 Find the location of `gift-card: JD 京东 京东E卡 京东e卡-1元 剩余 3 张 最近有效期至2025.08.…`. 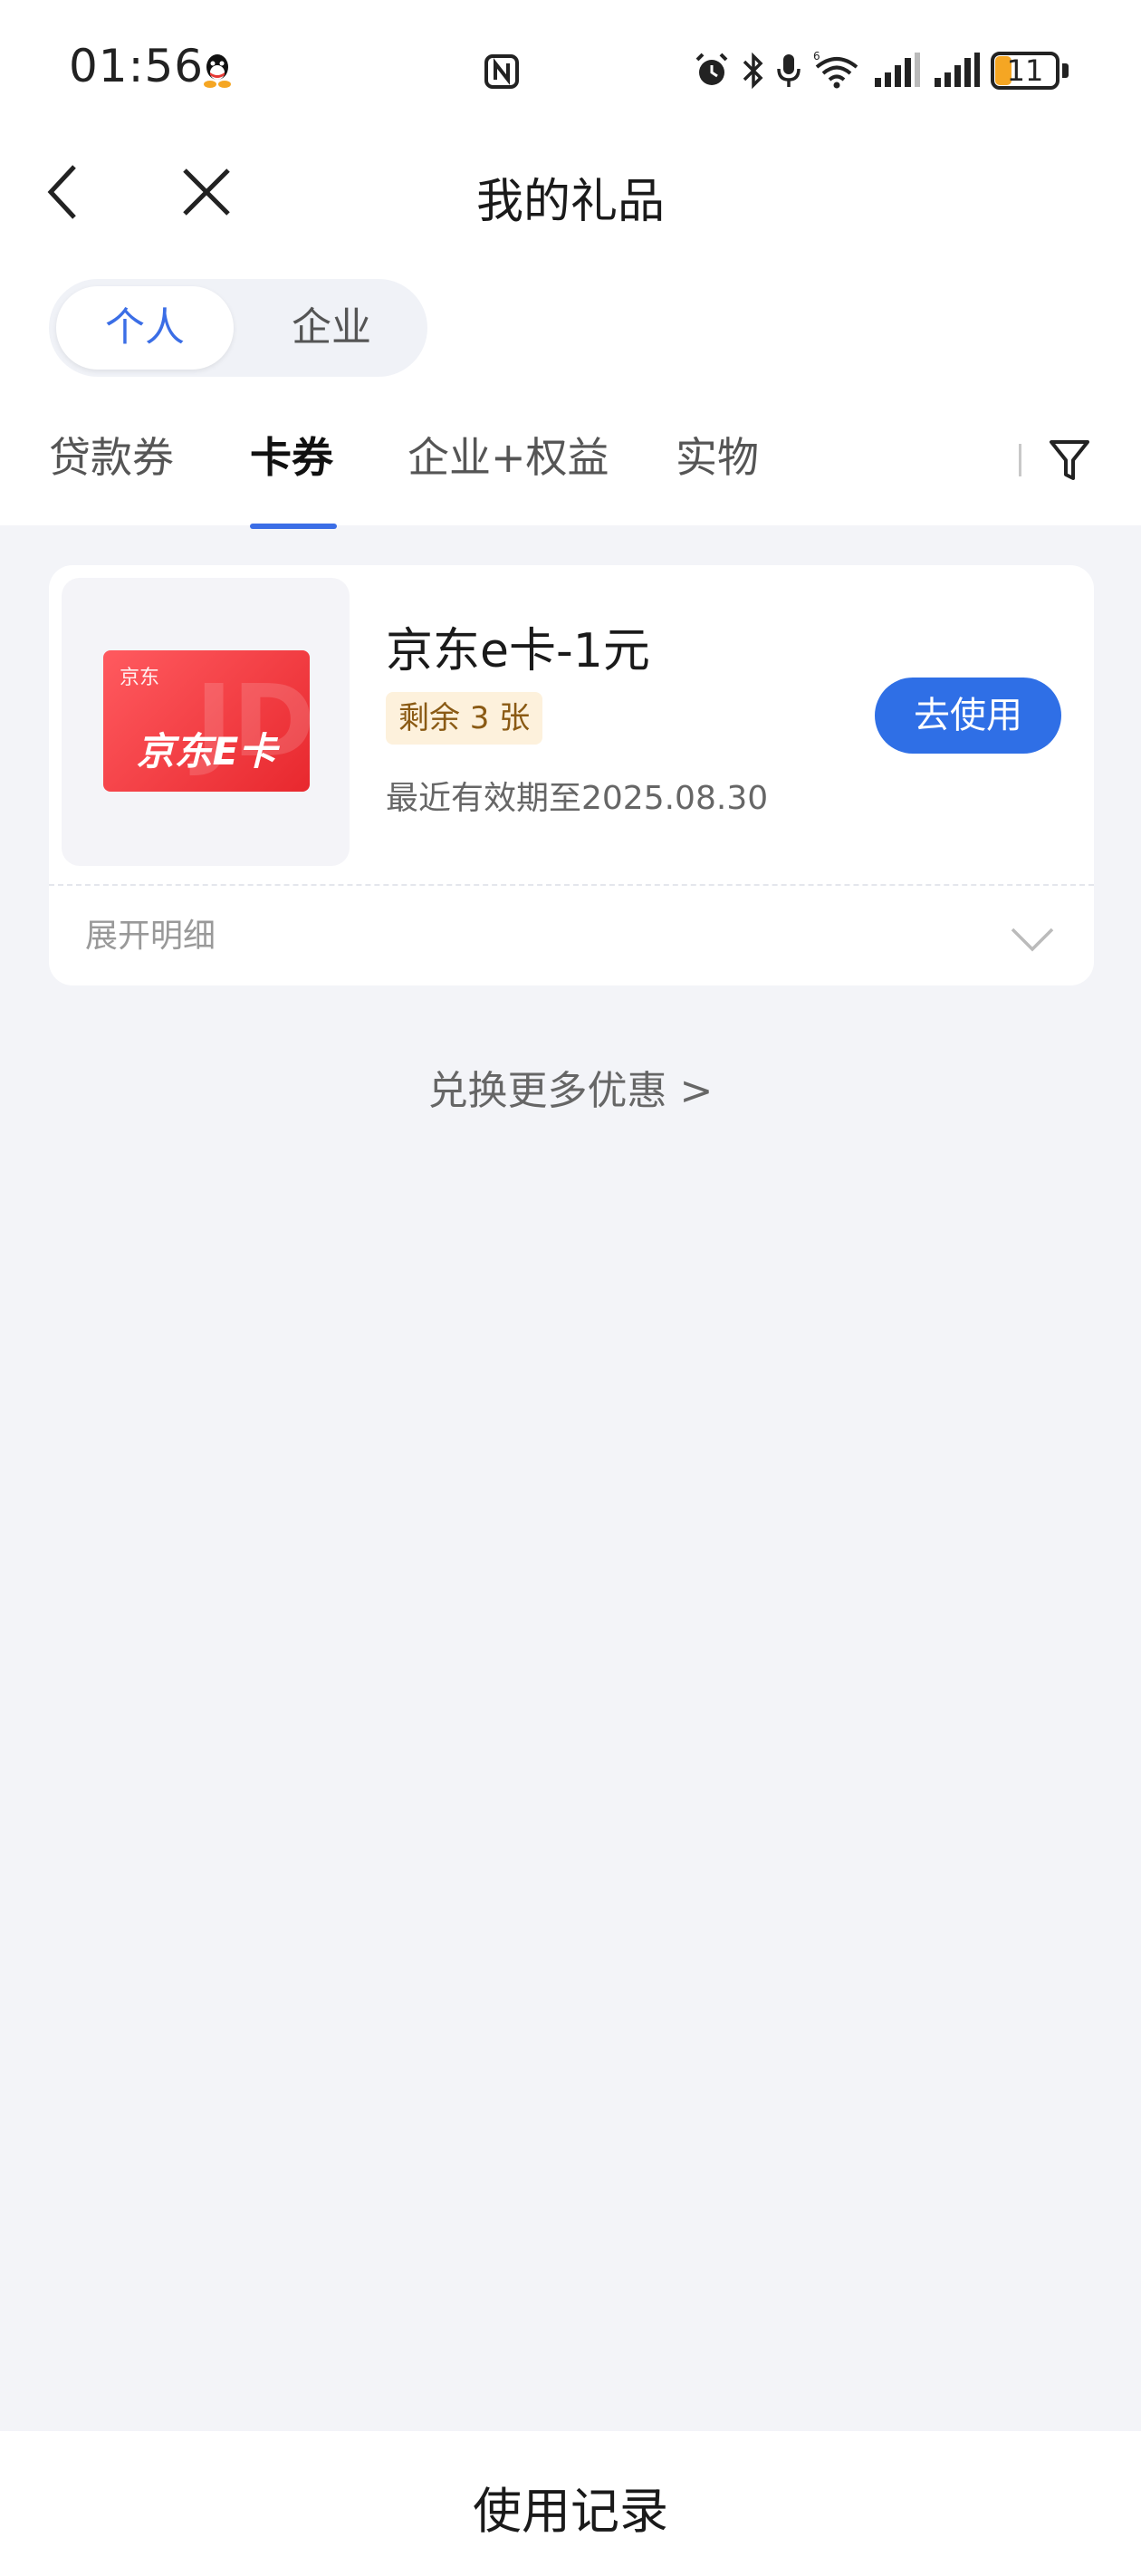

gift-card: JD 京东 京东E卡 京东e卡-1元 剩余 3 张 最近有效期至2025.08.… is located at coordinates (571, 775).